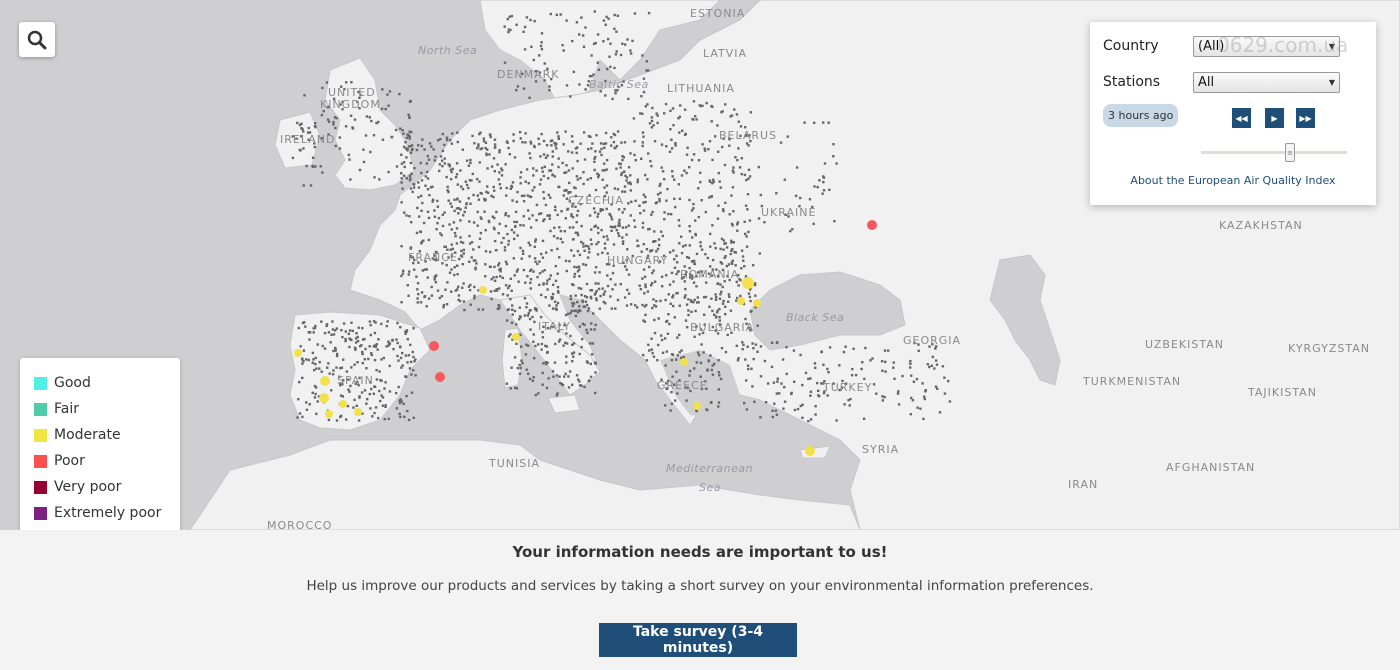  Describe the element at coordinates (370, 124) in the screenshot. I see `land-great-britain` at that location.